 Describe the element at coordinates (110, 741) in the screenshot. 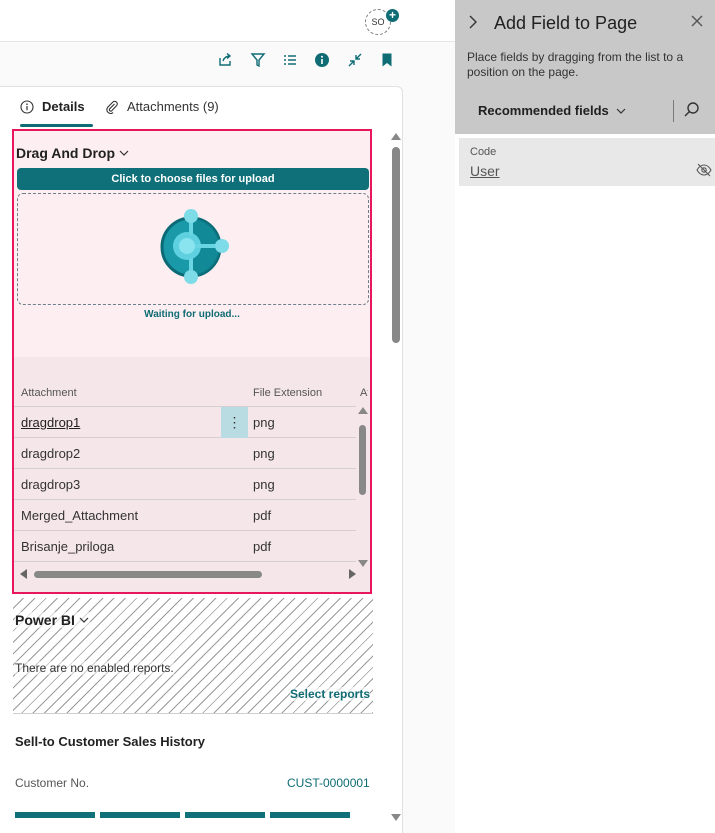

I see `sales-history-title: Sell-to Customer Sales History` at that location.